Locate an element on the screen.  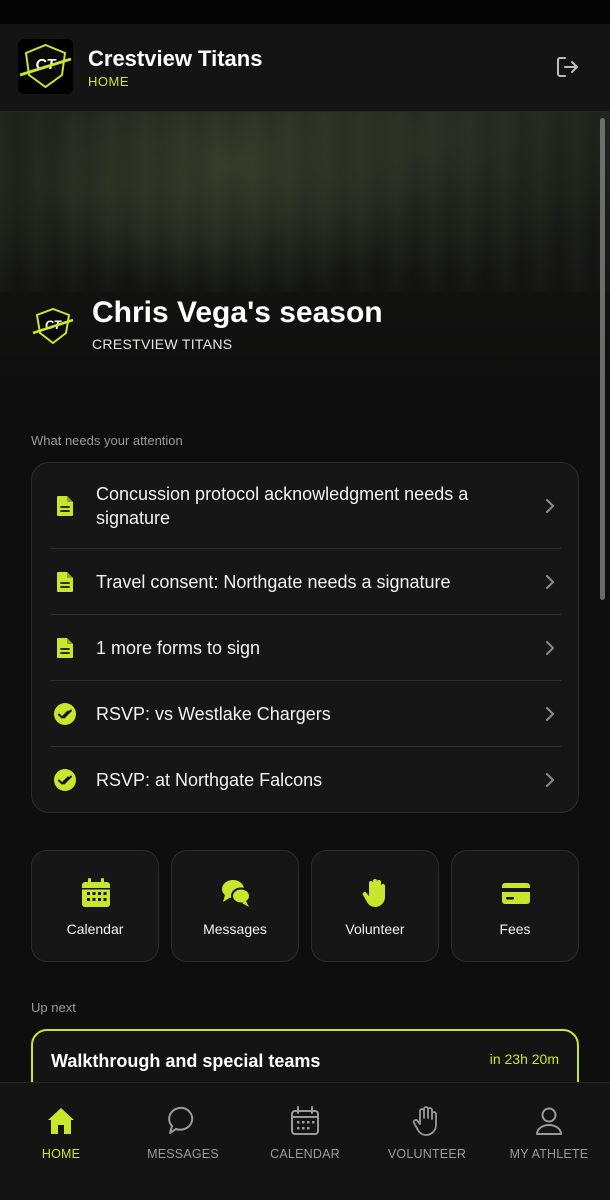
quick-action-label: Calendar is located at coordinates (95, 929).